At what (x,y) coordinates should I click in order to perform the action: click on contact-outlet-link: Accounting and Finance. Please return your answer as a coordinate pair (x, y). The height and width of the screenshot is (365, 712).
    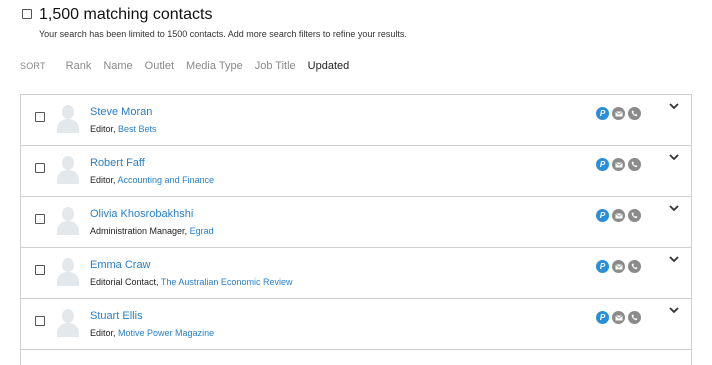
    Looking at the image, I should click on (166, 180).